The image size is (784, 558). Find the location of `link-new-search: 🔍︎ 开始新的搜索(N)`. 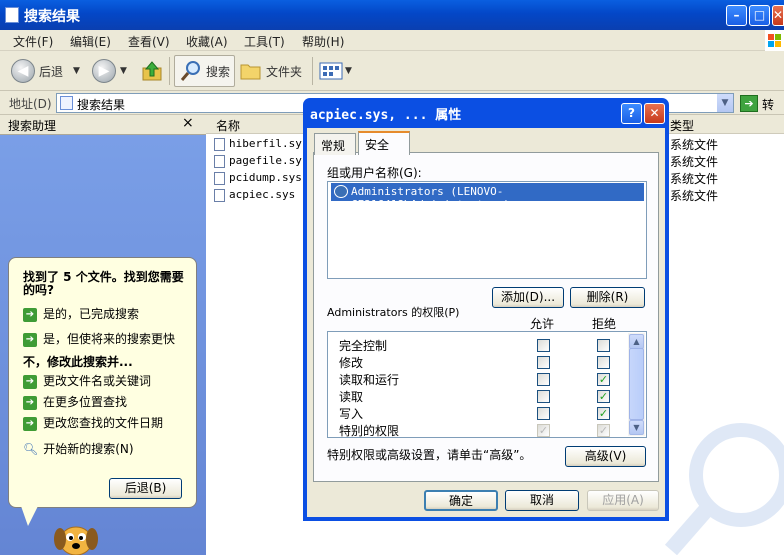

link-new-search: 🔍︎ 开始新的搜索(N) is located at coordinates (78, 448).